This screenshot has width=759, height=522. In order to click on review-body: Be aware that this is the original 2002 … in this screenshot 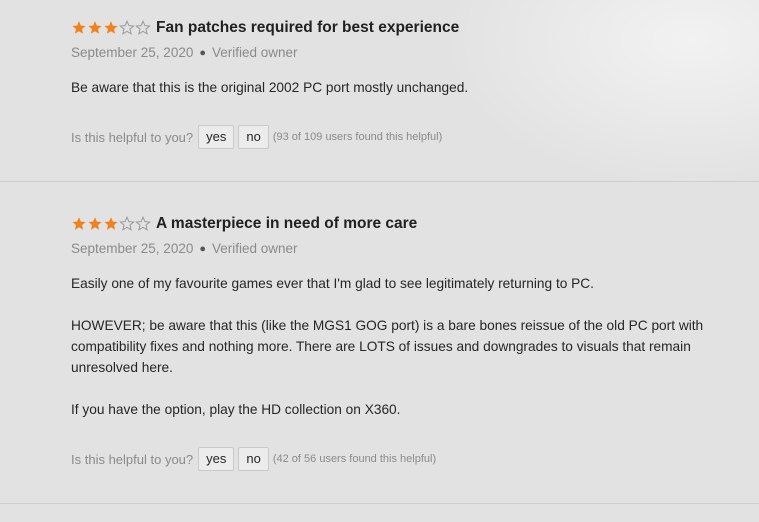, I will do `click(401, 87)`.